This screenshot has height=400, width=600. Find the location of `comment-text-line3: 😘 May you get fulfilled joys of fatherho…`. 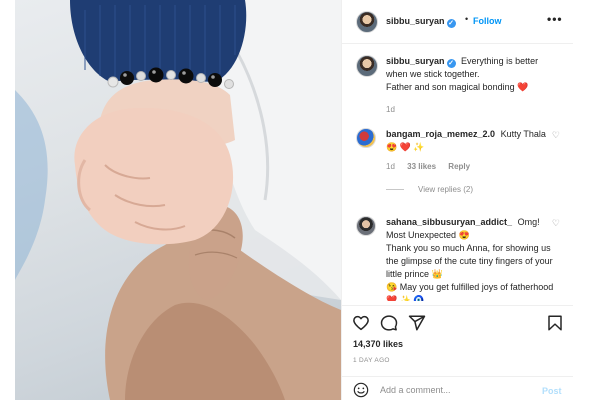

comment-text-line3: 😘 May you get fulfilled joys of fatherho… is located at coordinates (470, 291).